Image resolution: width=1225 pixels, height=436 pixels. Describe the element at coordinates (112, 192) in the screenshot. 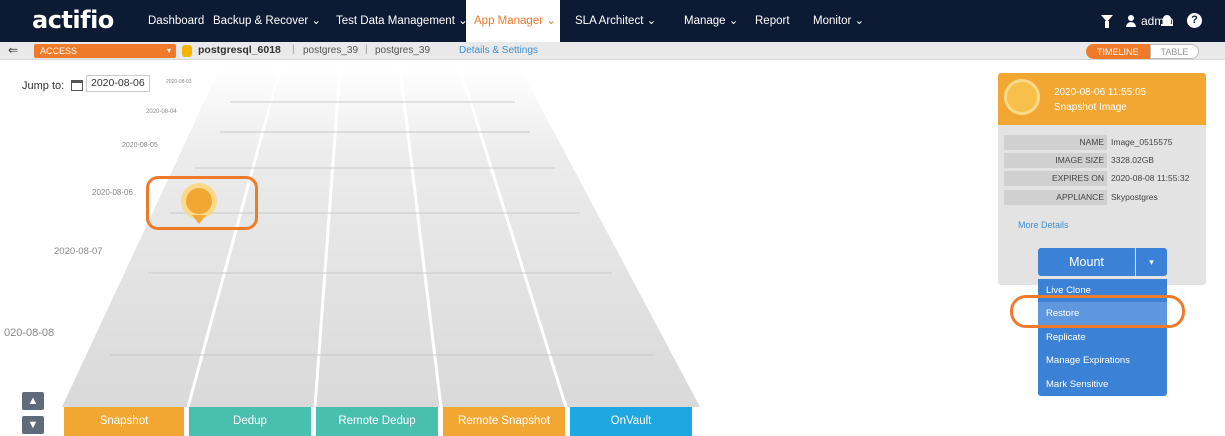

I see `date-label: 2020-08-06` at that location.